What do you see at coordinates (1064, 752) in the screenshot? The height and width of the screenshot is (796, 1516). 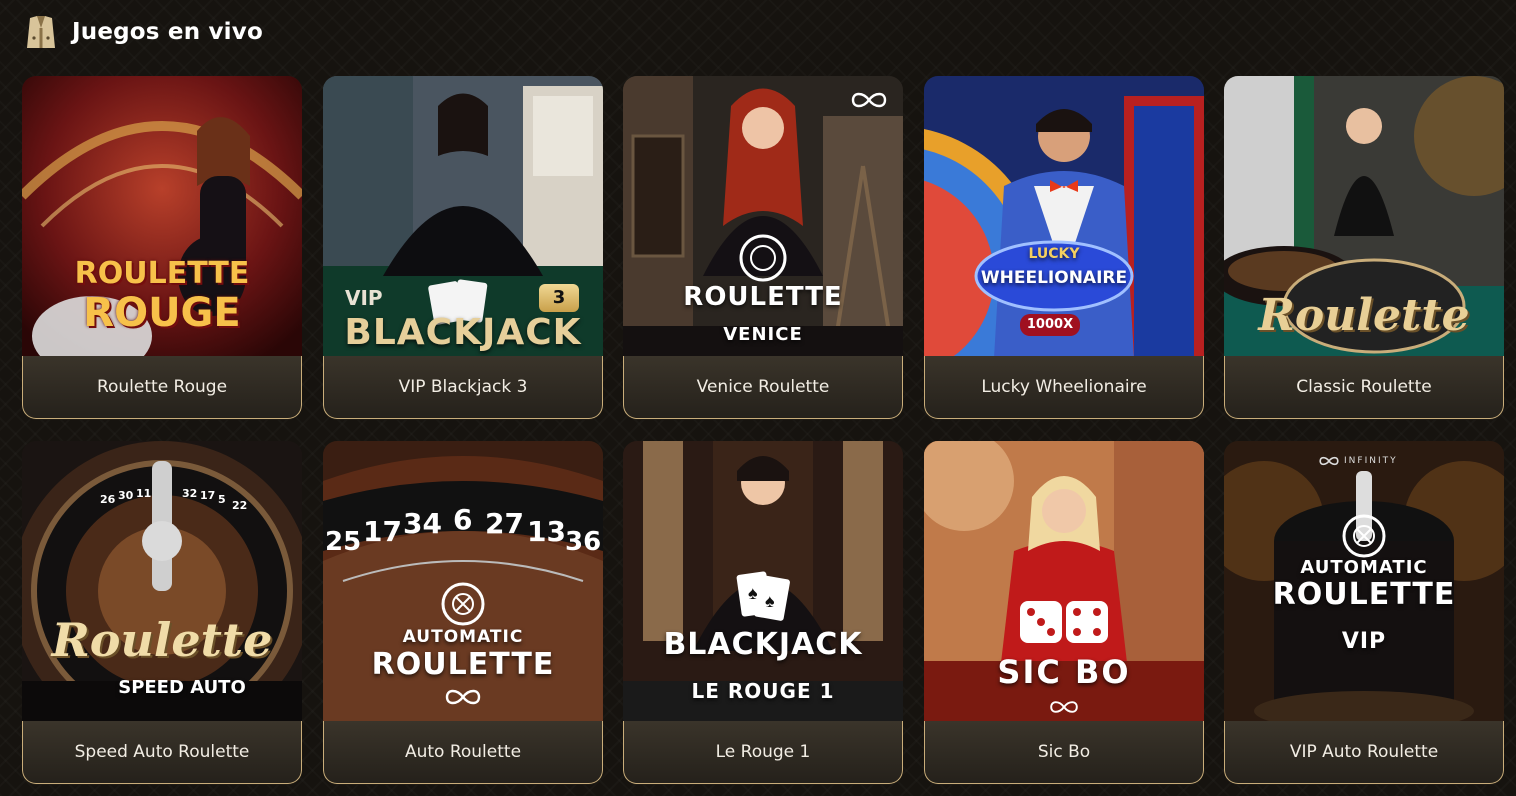 I see `game-caption: Sic Bo` at bounding box center [1064, 752].